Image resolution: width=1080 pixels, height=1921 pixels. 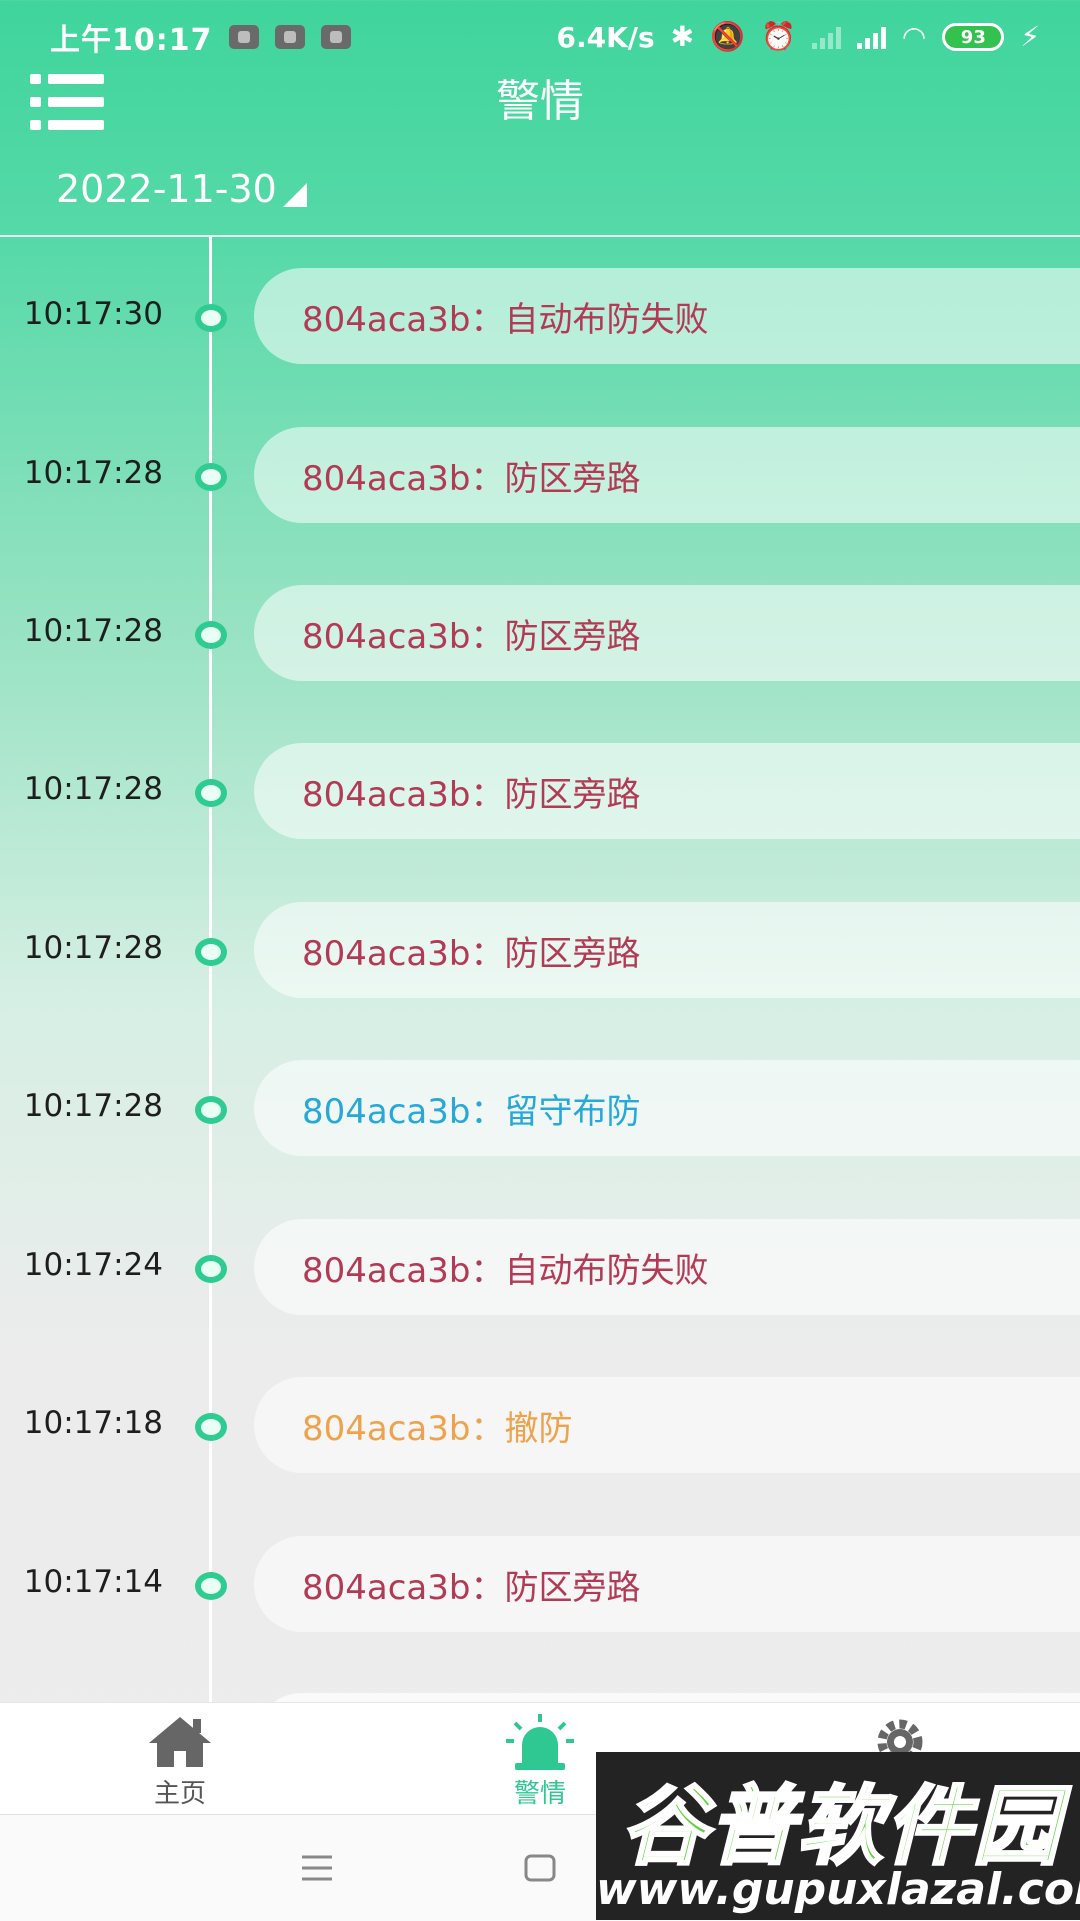 I want to click on alarm-row: 10:17:18 804aca3b：撤防, so click(x=540, y=1425).